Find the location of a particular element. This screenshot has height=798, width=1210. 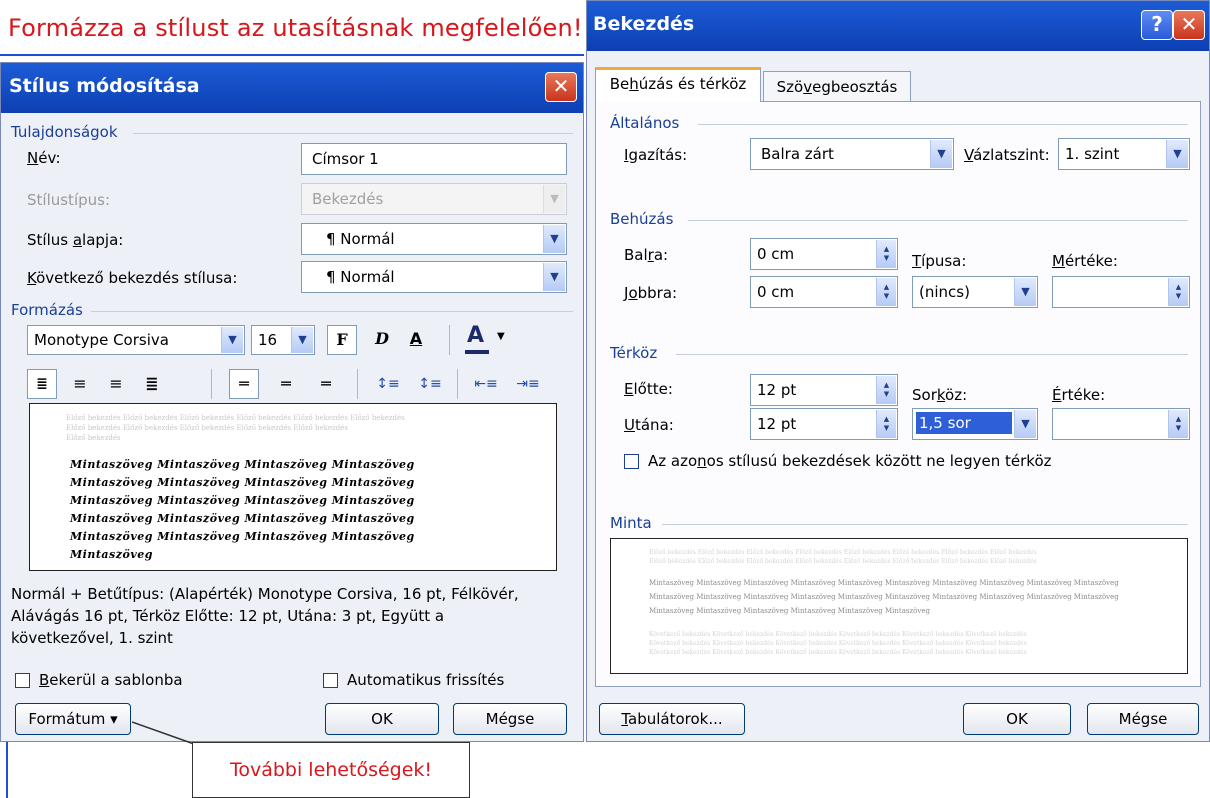

format-section-label: Formázás is located at coordinates (47, 310).